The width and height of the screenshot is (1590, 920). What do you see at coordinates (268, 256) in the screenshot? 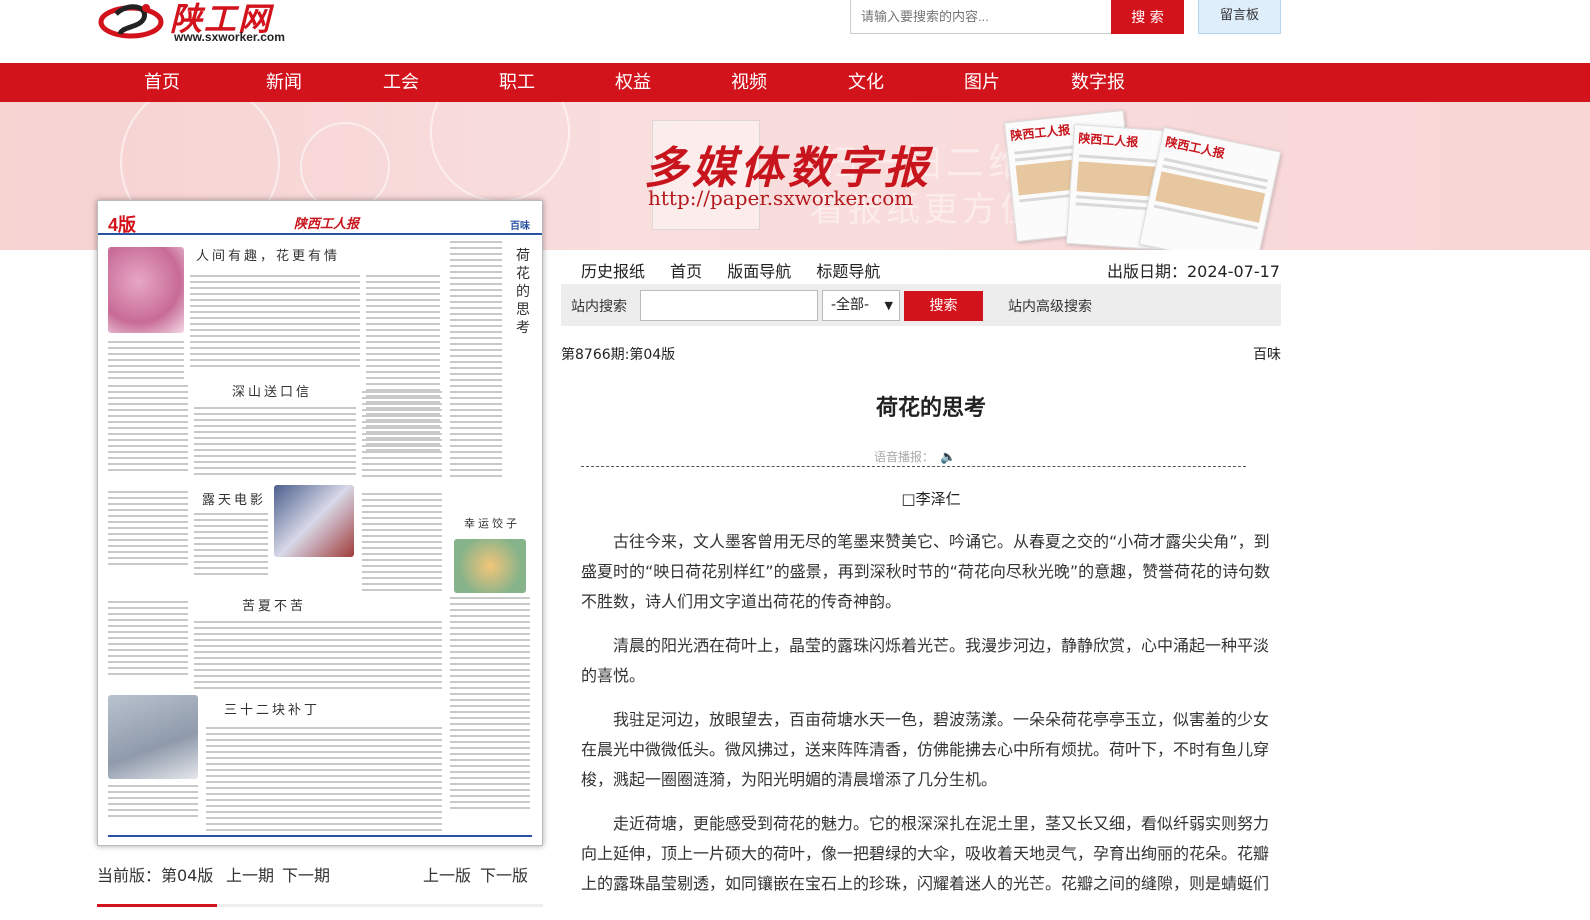
I see `paper-headline: 人间有趣，花更有情` at bounding box center [268, 256].